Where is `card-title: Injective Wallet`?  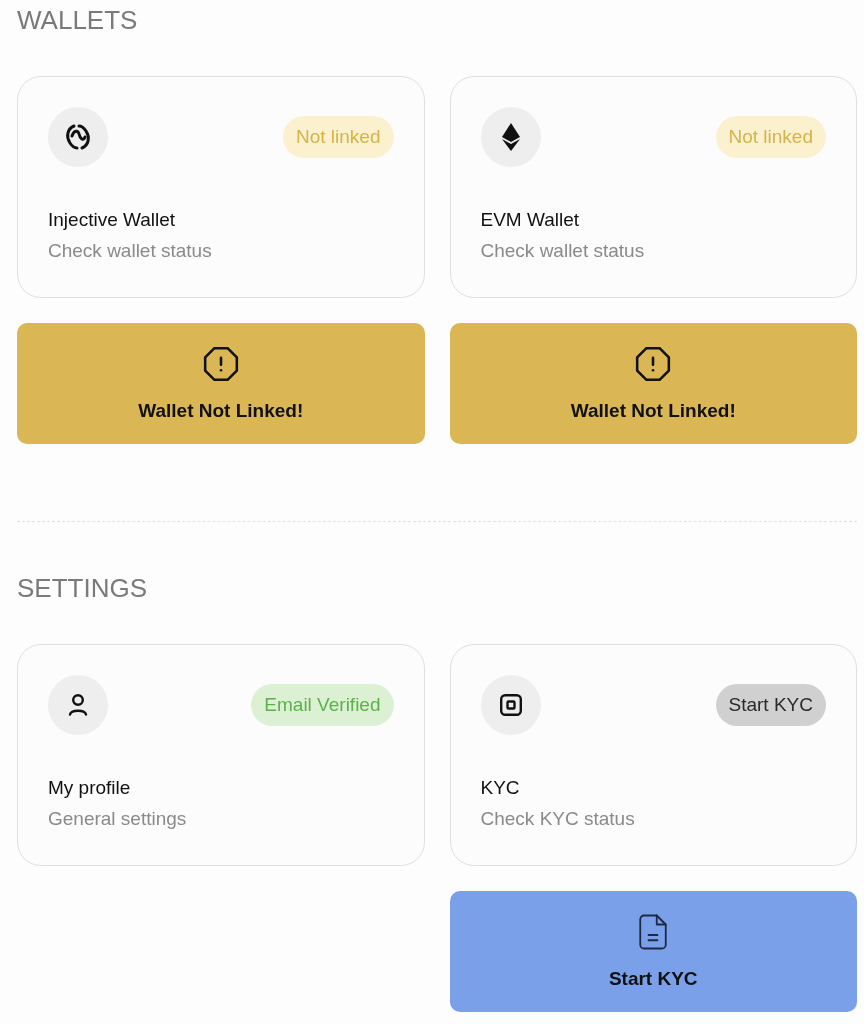 card-title: Injective Wallet is located at coordinates (112, 220).